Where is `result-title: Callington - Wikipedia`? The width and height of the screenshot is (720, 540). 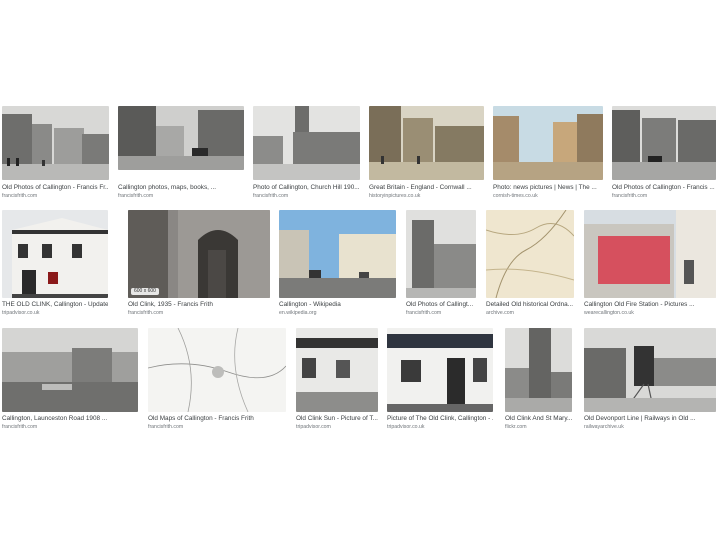 result-title: Callington - Wikipedia is located at coordinates (337, 305).